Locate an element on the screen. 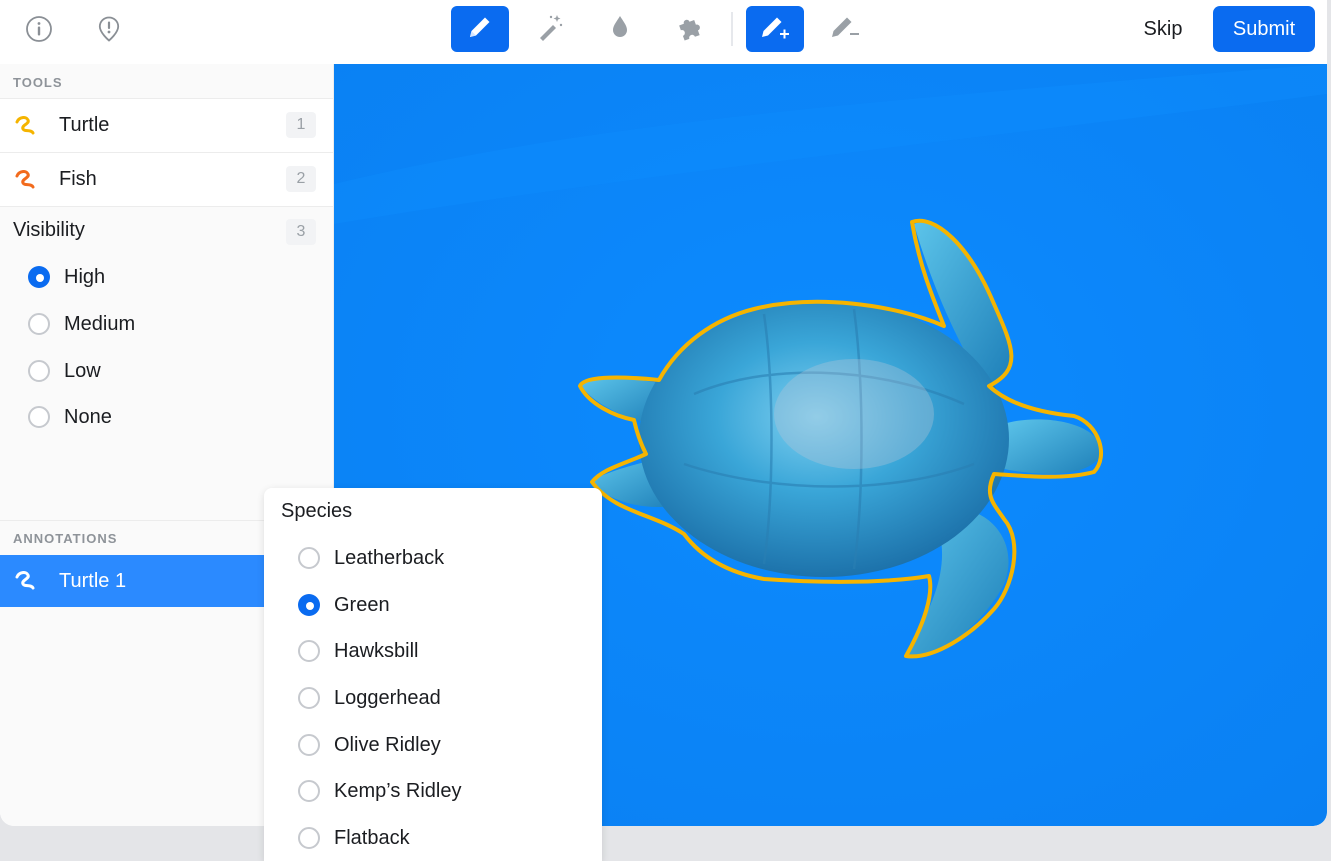 The width and height of the screenshot is (1331, 861). fish-polygon-icon is located at coordinates (27, 180).